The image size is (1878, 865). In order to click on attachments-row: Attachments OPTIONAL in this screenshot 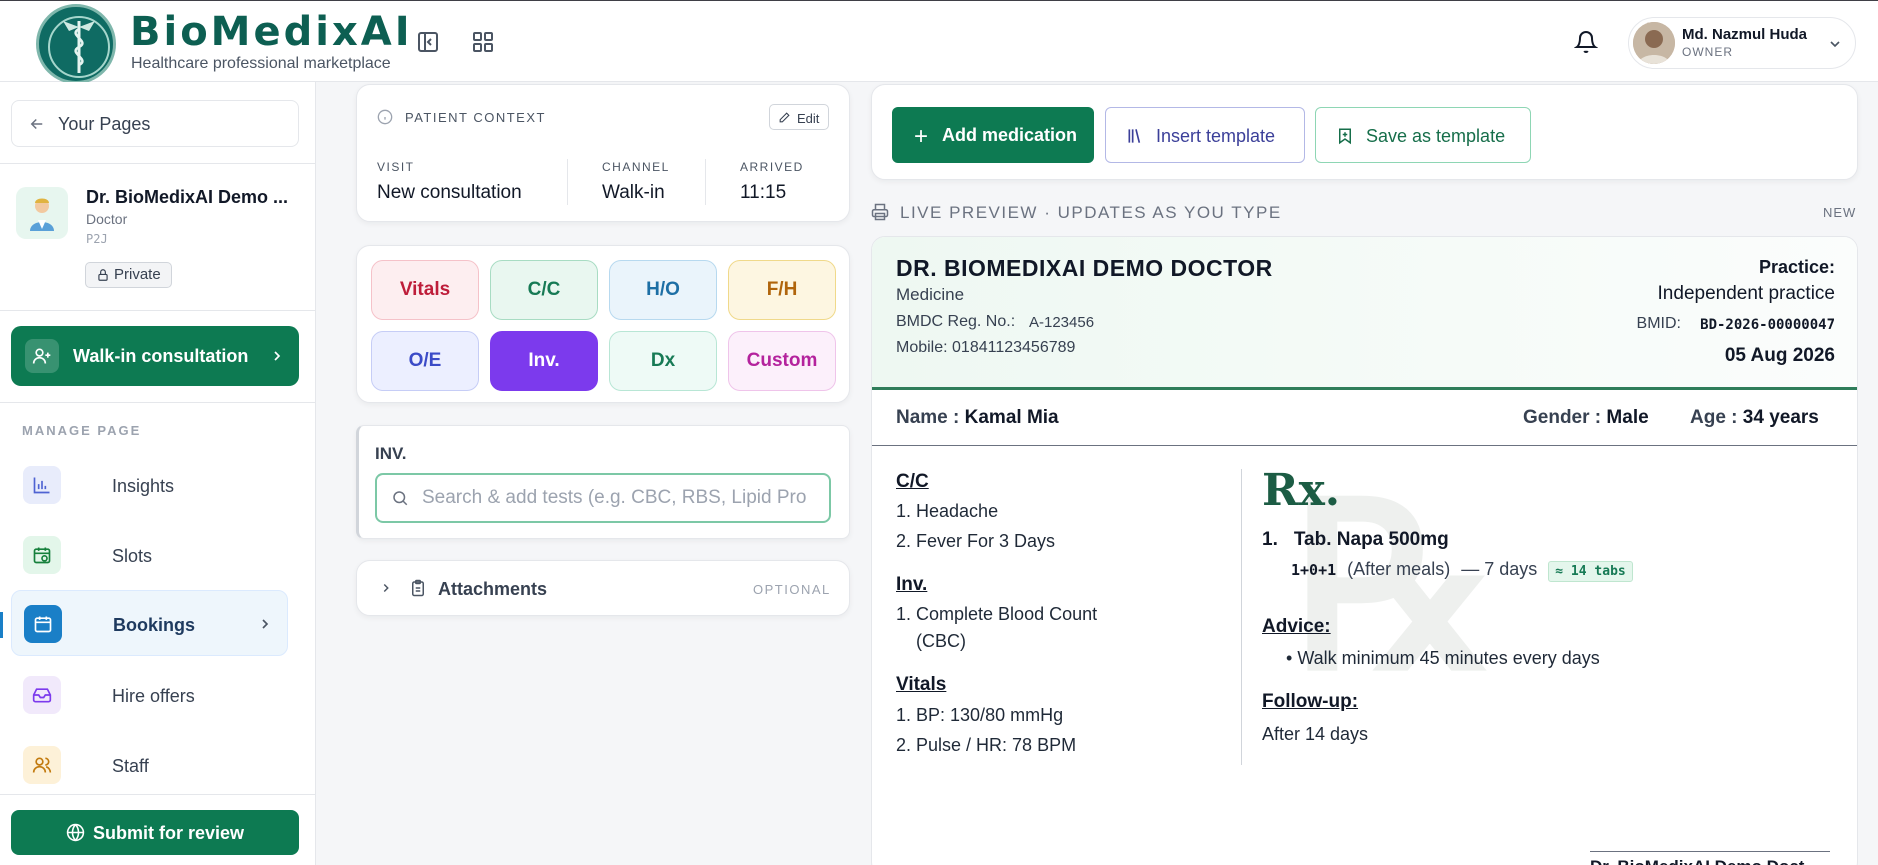, I will do `click(603, 588)`.